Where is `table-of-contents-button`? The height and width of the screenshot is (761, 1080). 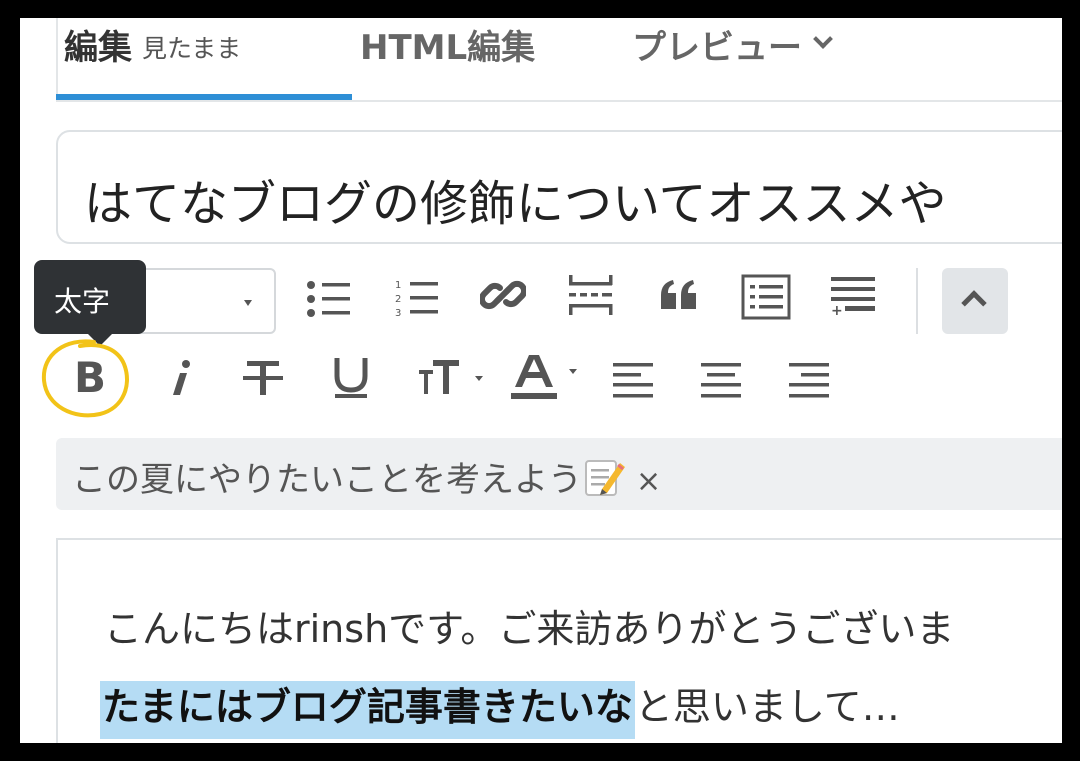
table-of-contents-button is located at coordinates (766, 297).